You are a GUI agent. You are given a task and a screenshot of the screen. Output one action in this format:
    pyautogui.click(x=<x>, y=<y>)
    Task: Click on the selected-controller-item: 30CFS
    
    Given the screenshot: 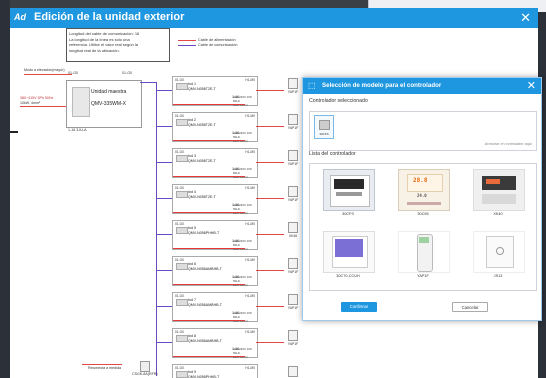 What is the action you would take?
    pyautogui.click(x=324, y=127)
    